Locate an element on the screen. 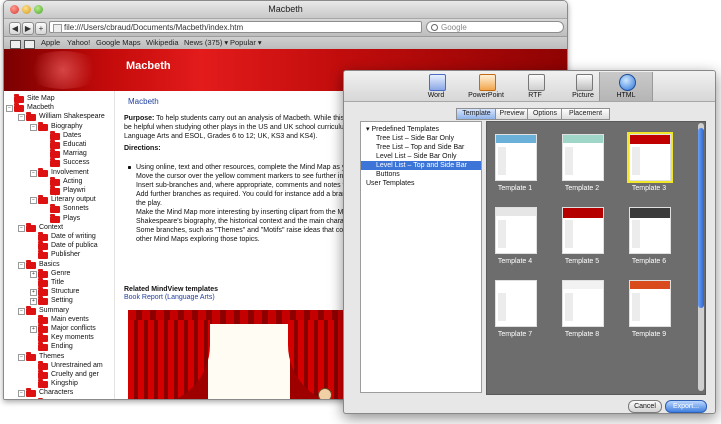 The width and height of the screenshot is (721, 424). format-word: Word is located at coordinates (436, 86).